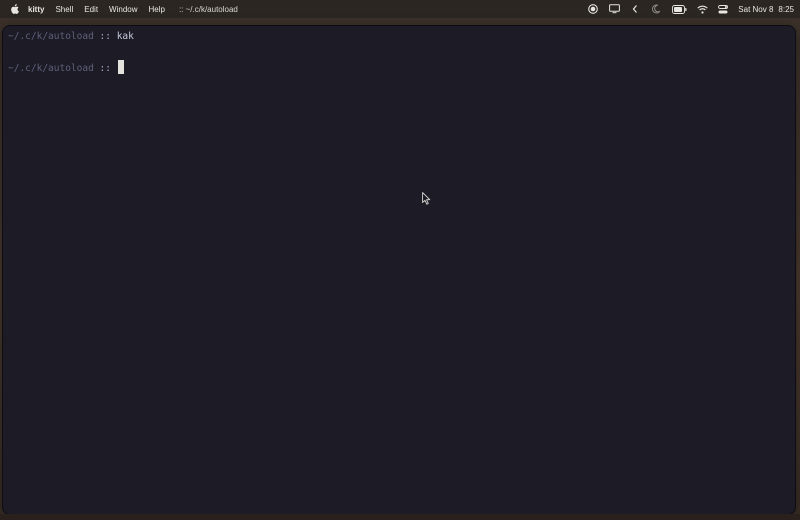 The height and width of the screenshot is (520, 800). Describe the element at coordinates (426, 198) in the screenshot. I see `mouse-pointer-icon` at that location.